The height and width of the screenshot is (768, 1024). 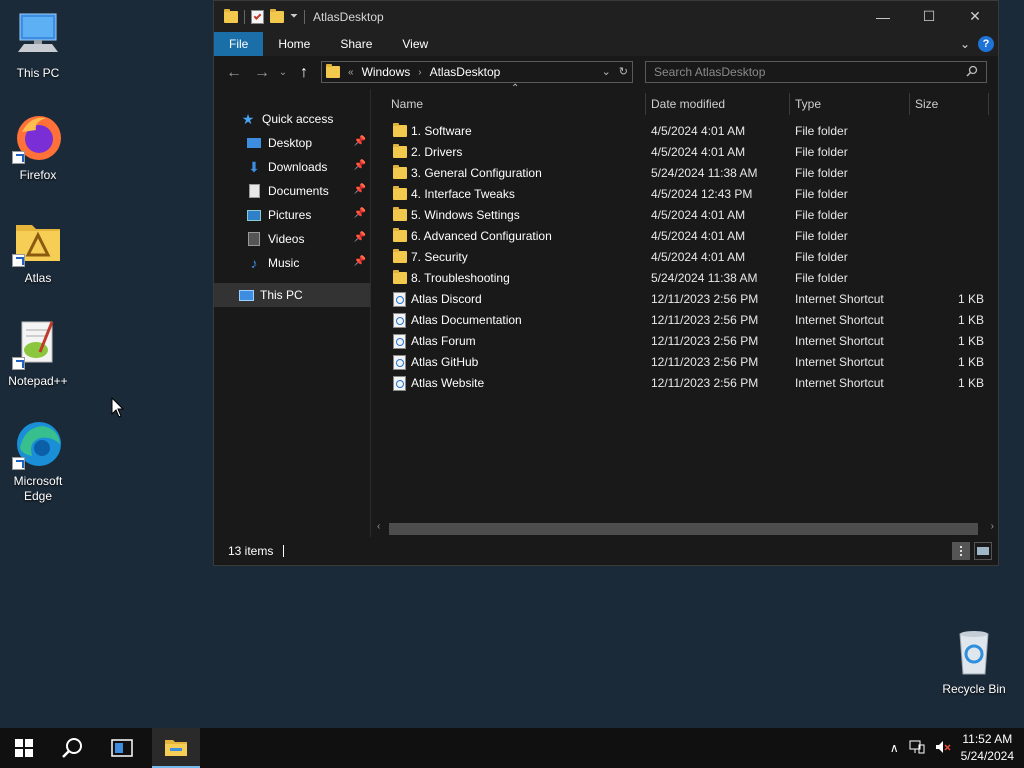 What do you see at coordinates (304, 73) in the screenshot?
I see `up-button: ↑` at bounding box center [304, 73].